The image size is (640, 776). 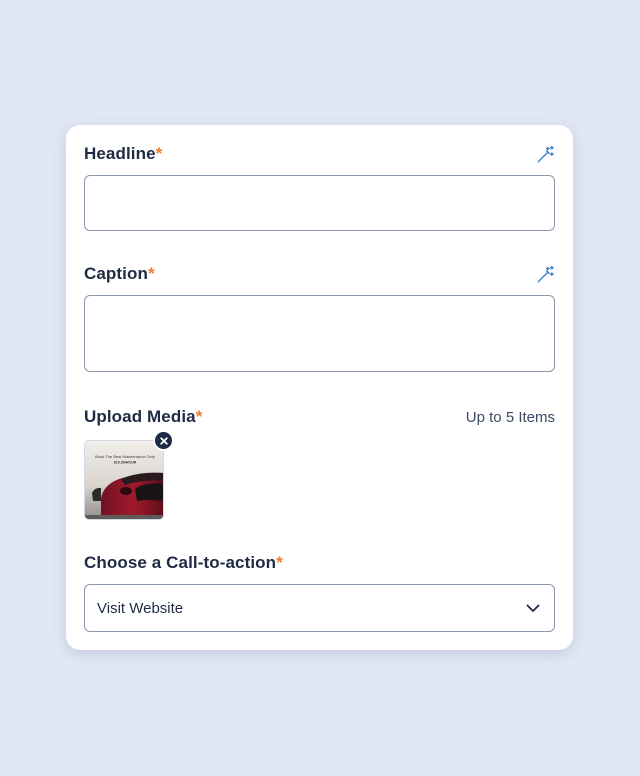 I want to click on headline-label-text: Headline, so click(x=120, y=153).